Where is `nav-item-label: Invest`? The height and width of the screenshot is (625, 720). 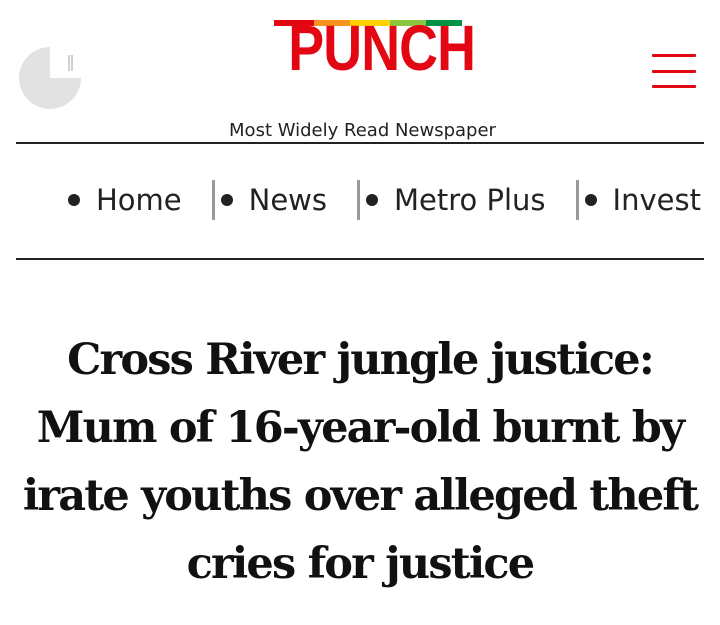
nav-item-label: Invest is located at coordinates (656, 200).